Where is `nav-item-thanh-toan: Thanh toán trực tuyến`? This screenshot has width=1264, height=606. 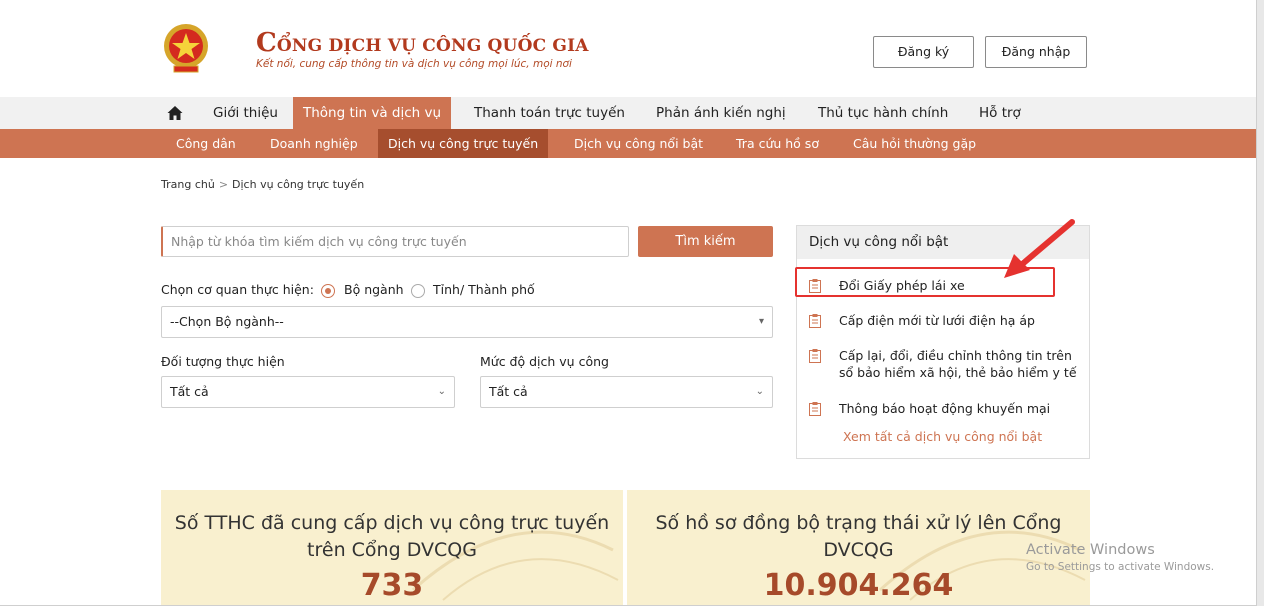 nav-item-thanh-toan: Thanh toán trực tuyến is located at coordinates (549, 113).